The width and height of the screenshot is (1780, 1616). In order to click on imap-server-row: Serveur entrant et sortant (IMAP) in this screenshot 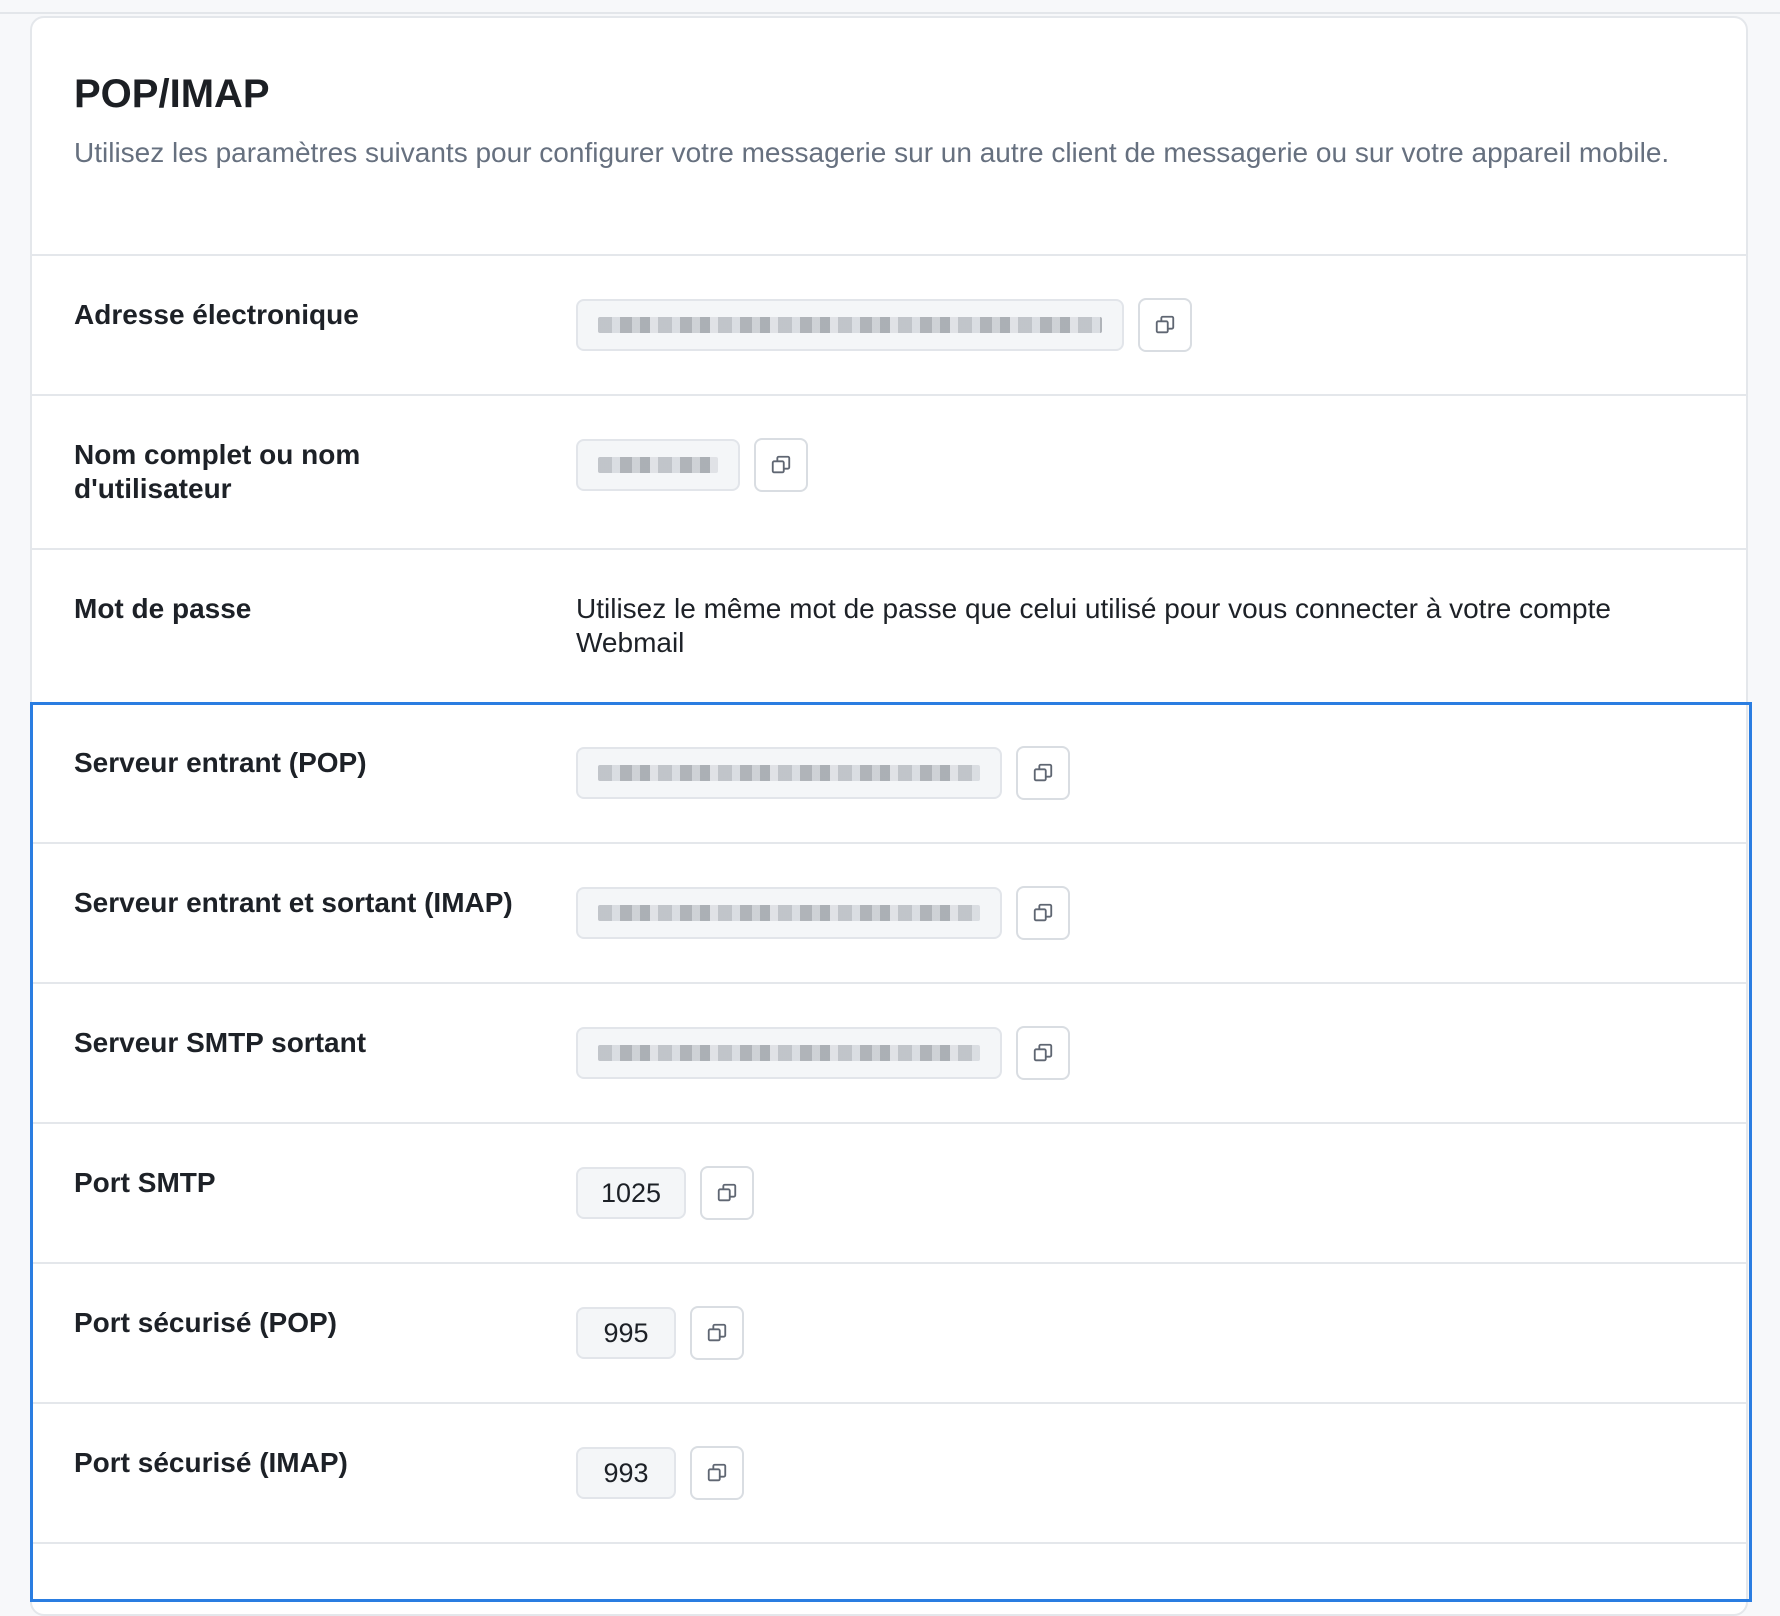, I will do `click(889, 914)`.